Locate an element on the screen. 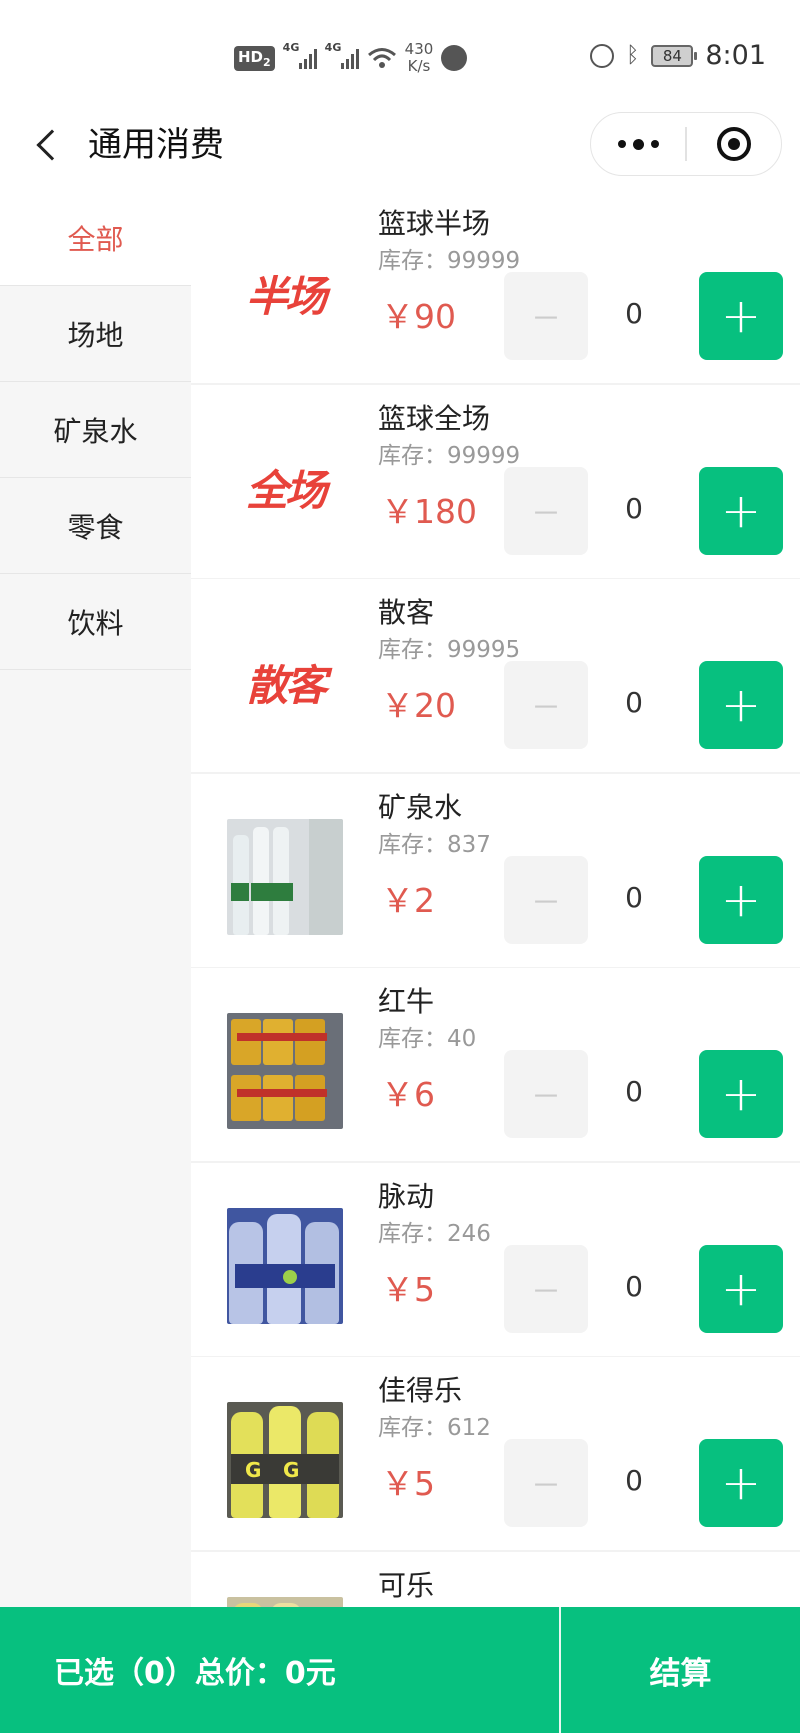 The height and width of the screenshot is (1733, 800). product-name: 佳得乐 is located at coordinates (420, 1390).